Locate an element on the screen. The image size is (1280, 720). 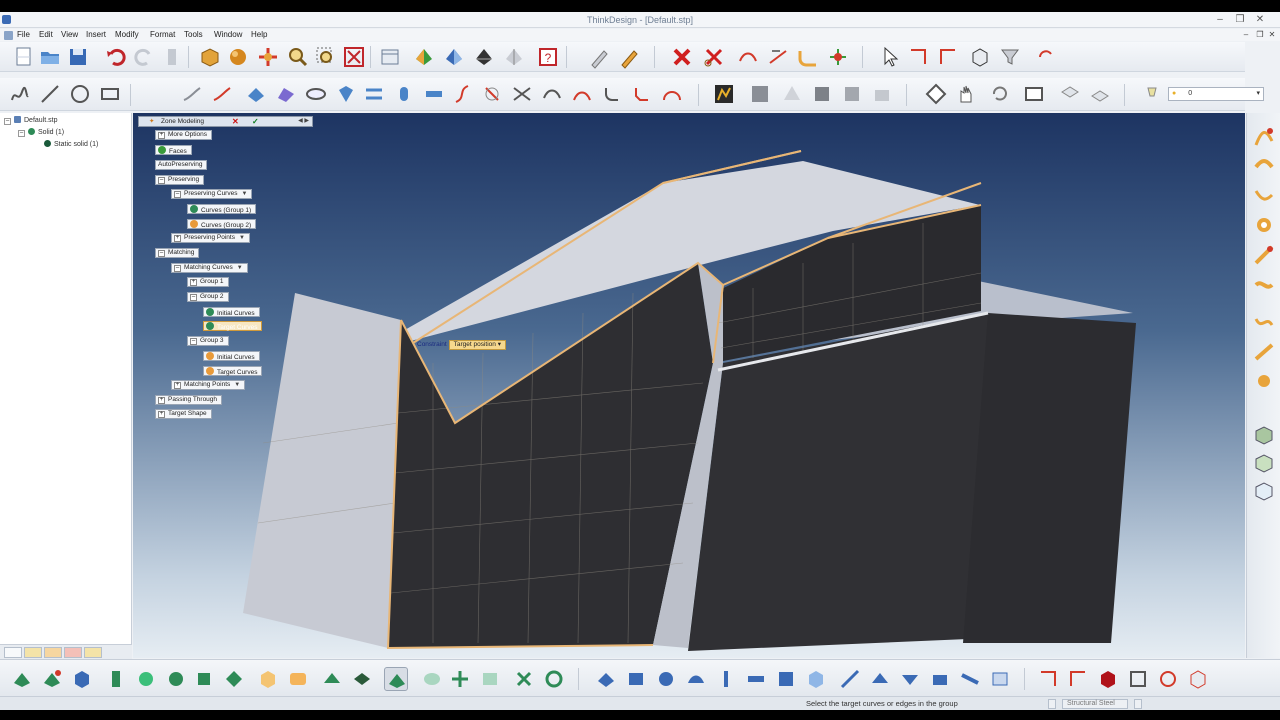
cylinder-icon is located at coordinates (404, 94).